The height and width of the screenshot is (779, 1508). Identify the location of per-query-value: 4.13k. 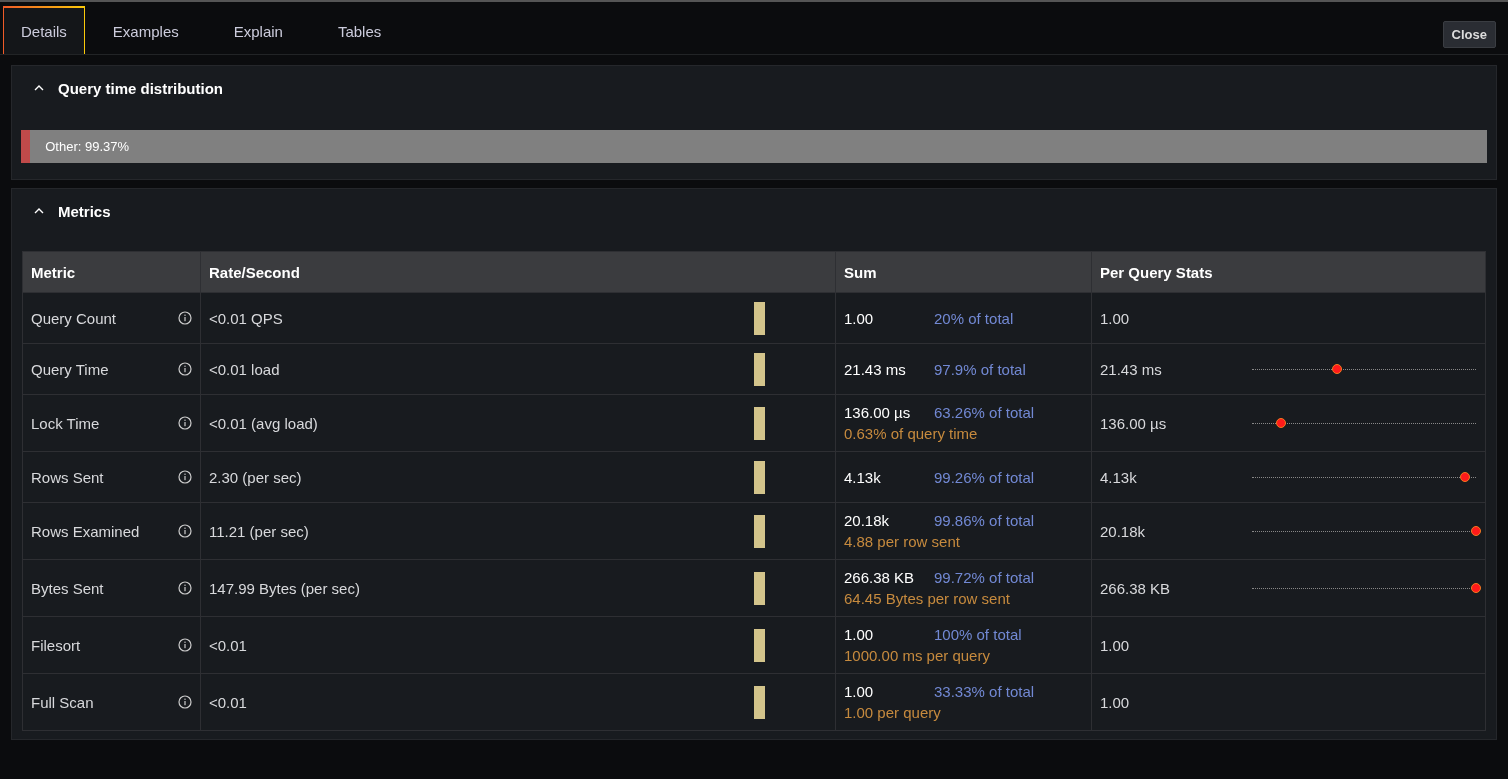
(1118, 477).